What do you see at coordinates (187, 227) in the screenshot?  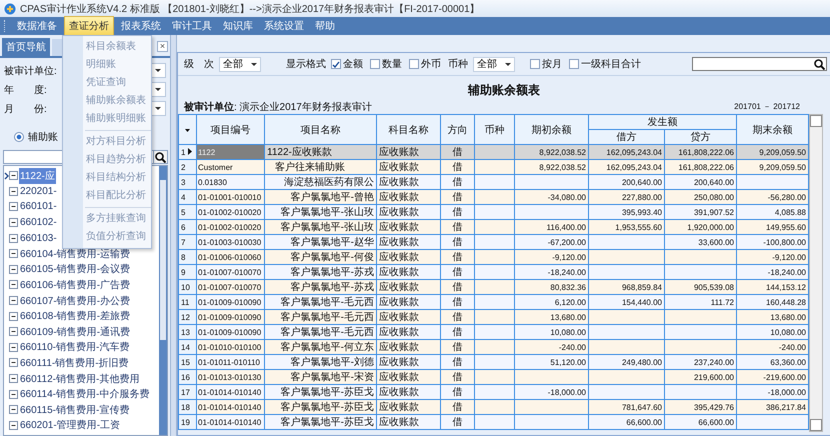 I see `row-number: 6` at bounding box center [187, 227].